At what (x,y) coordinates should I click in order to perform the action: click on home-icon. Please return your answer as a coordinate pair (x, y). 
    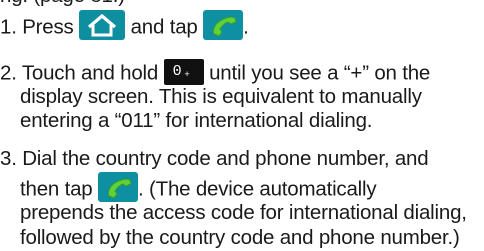
    Looking at the image, I should click on (102, 25).